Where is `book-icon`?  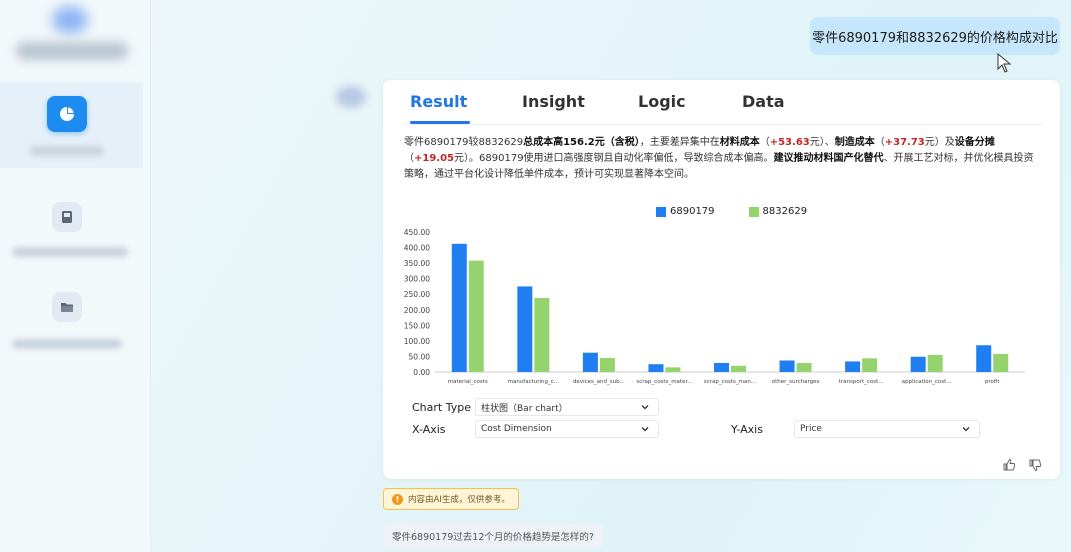
book-icon is located at coordinates (67, 217).